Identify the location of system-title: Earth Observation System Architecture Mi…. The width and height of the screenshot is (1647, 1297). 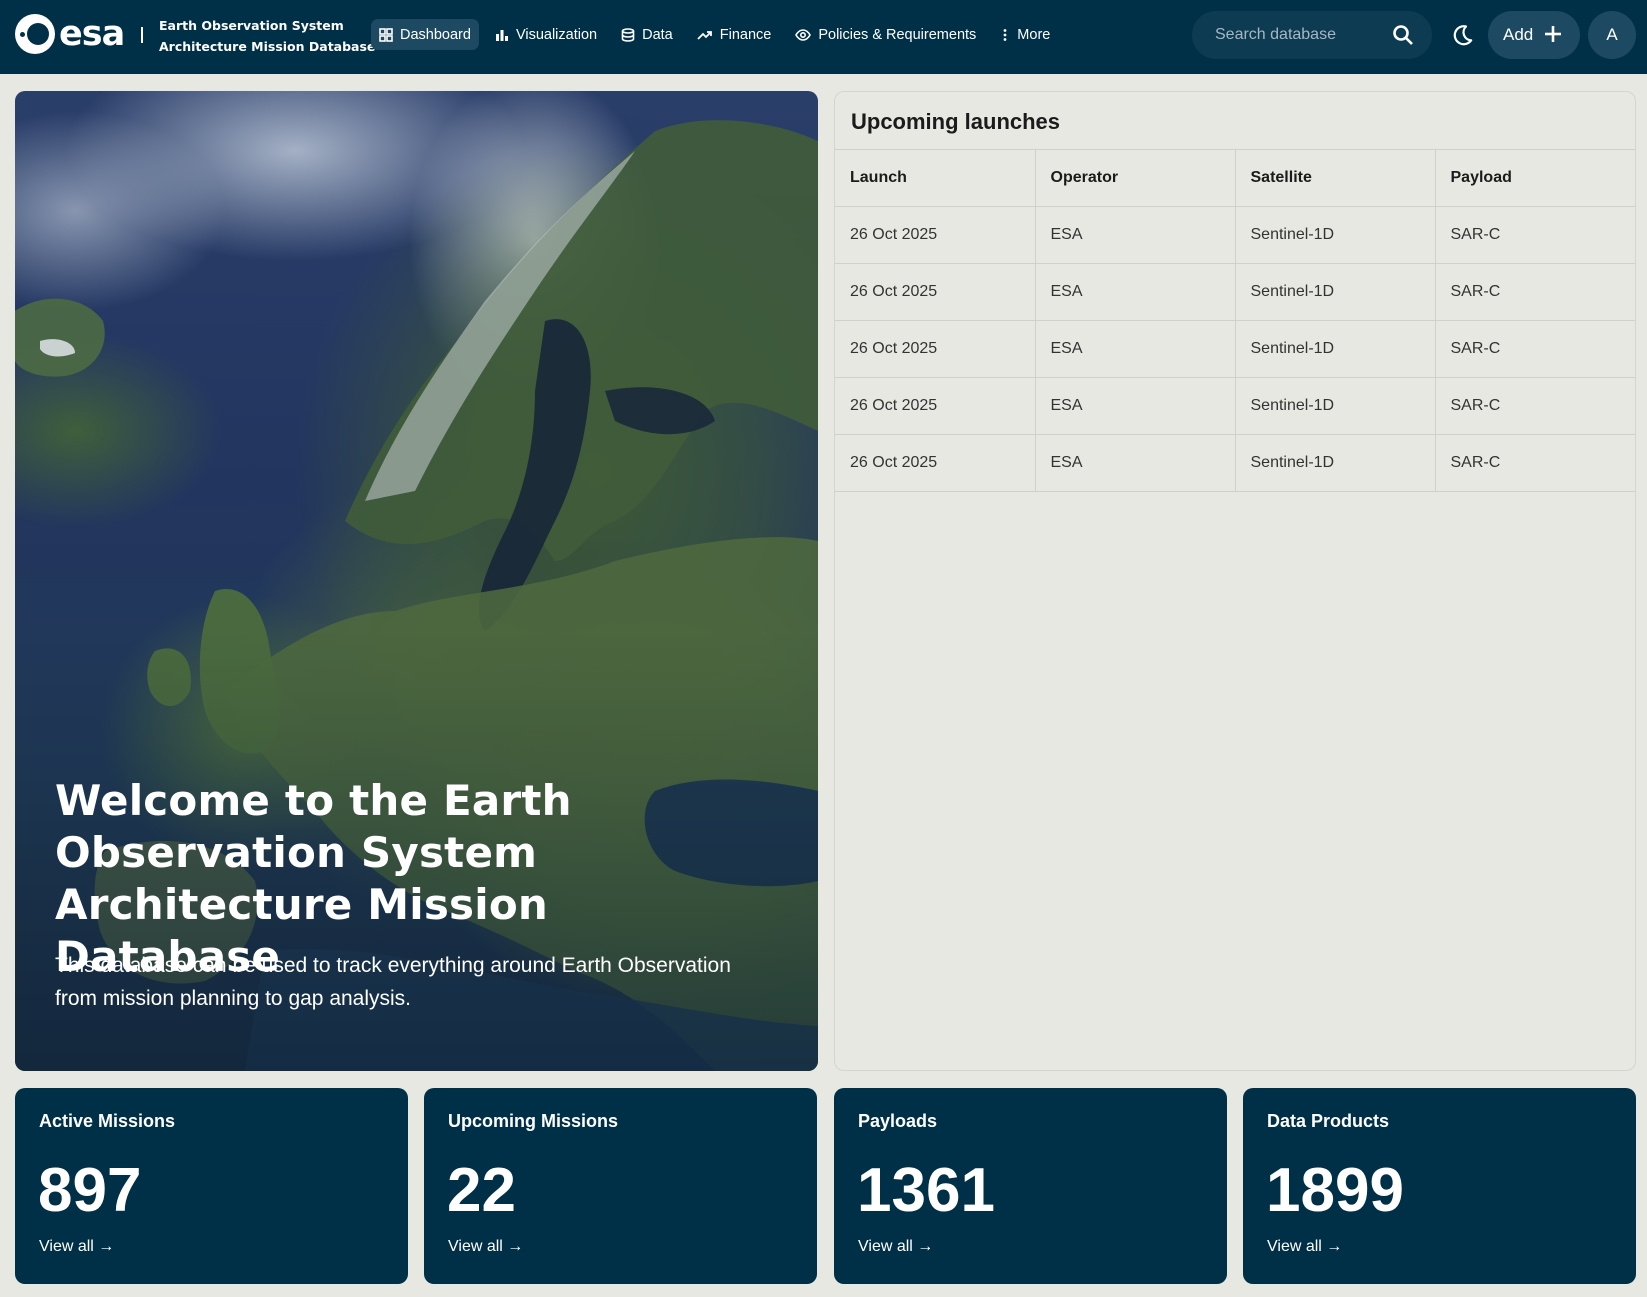
(267, 36).